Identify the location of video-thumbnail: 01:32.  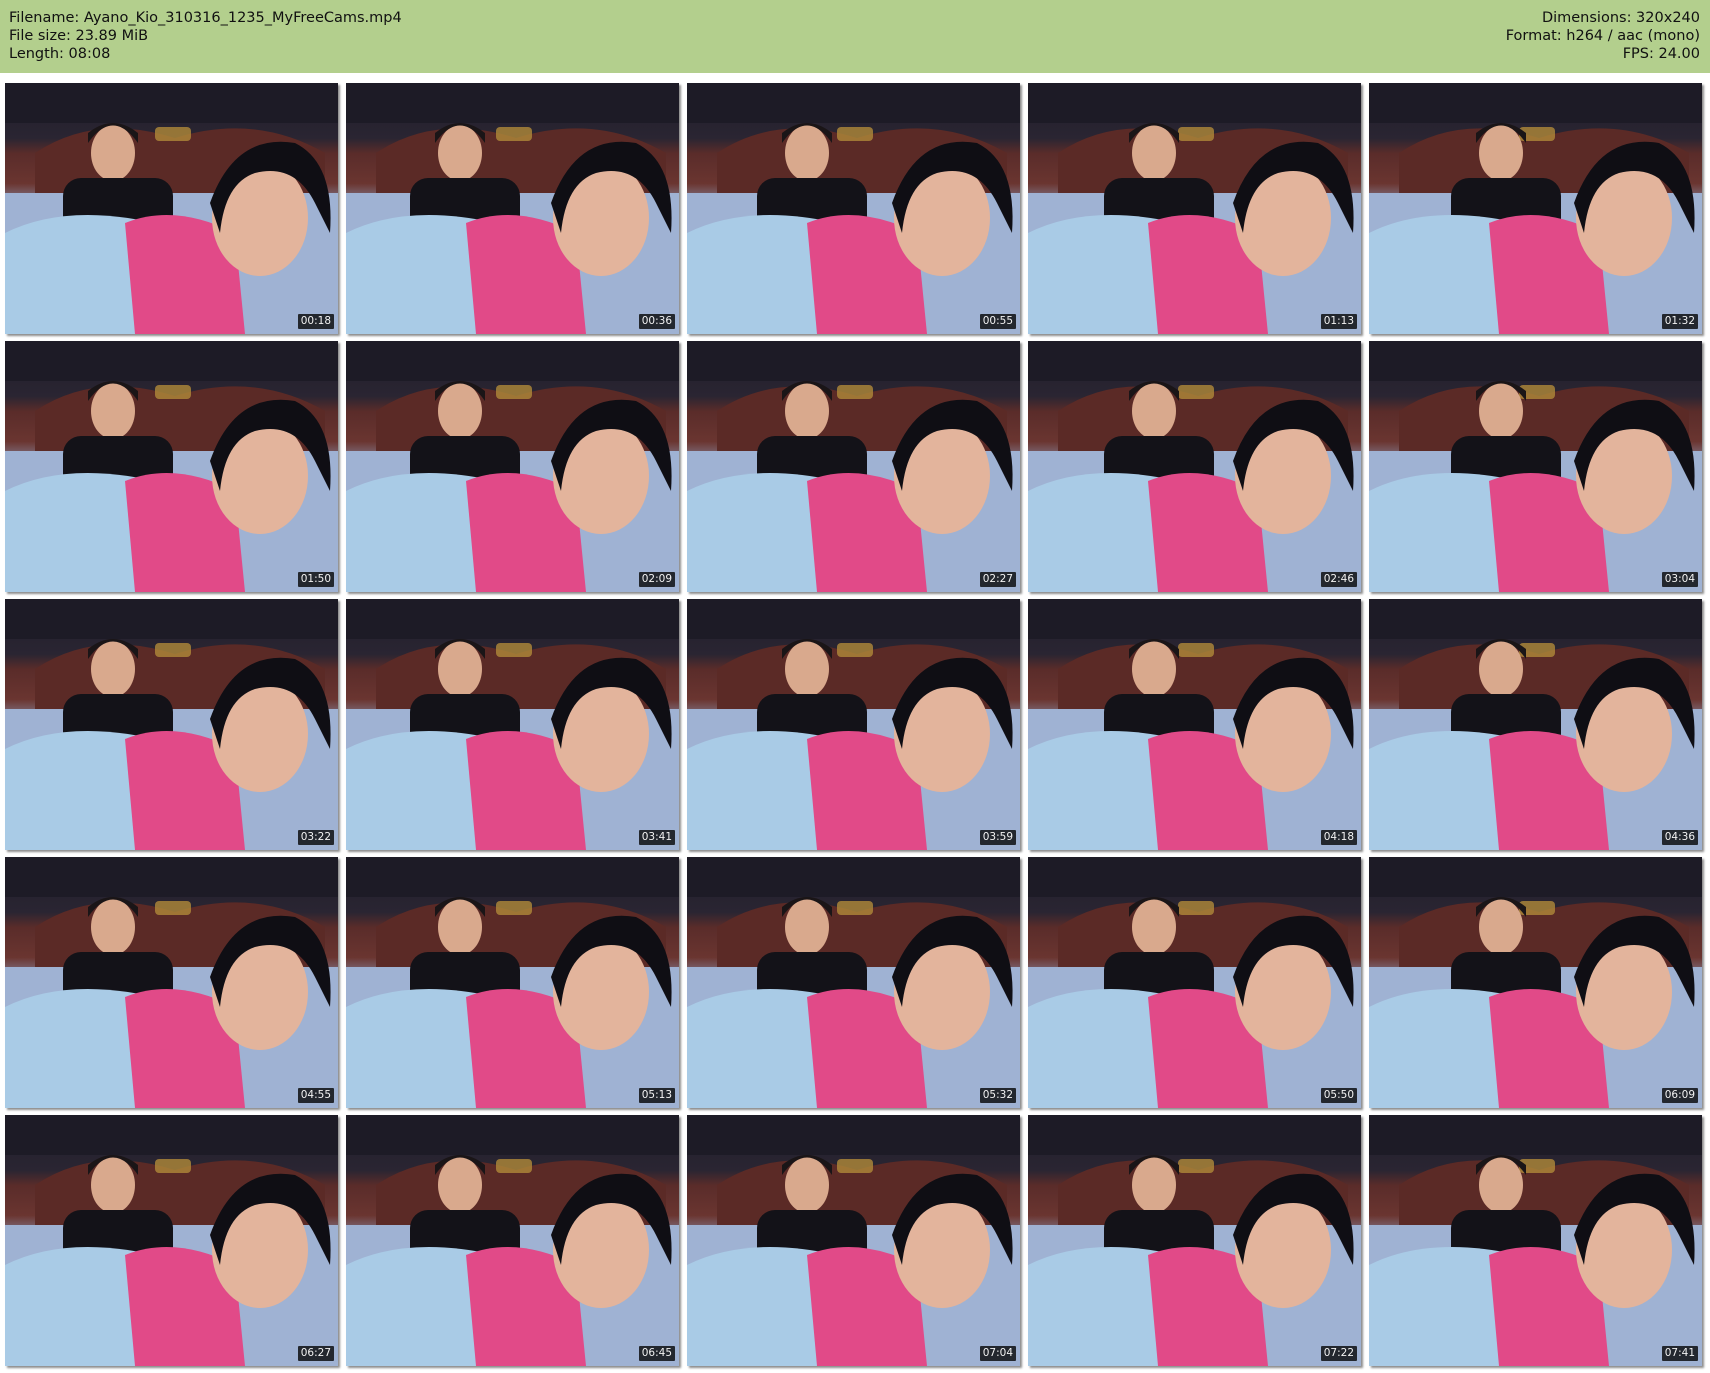
(1535, 208).